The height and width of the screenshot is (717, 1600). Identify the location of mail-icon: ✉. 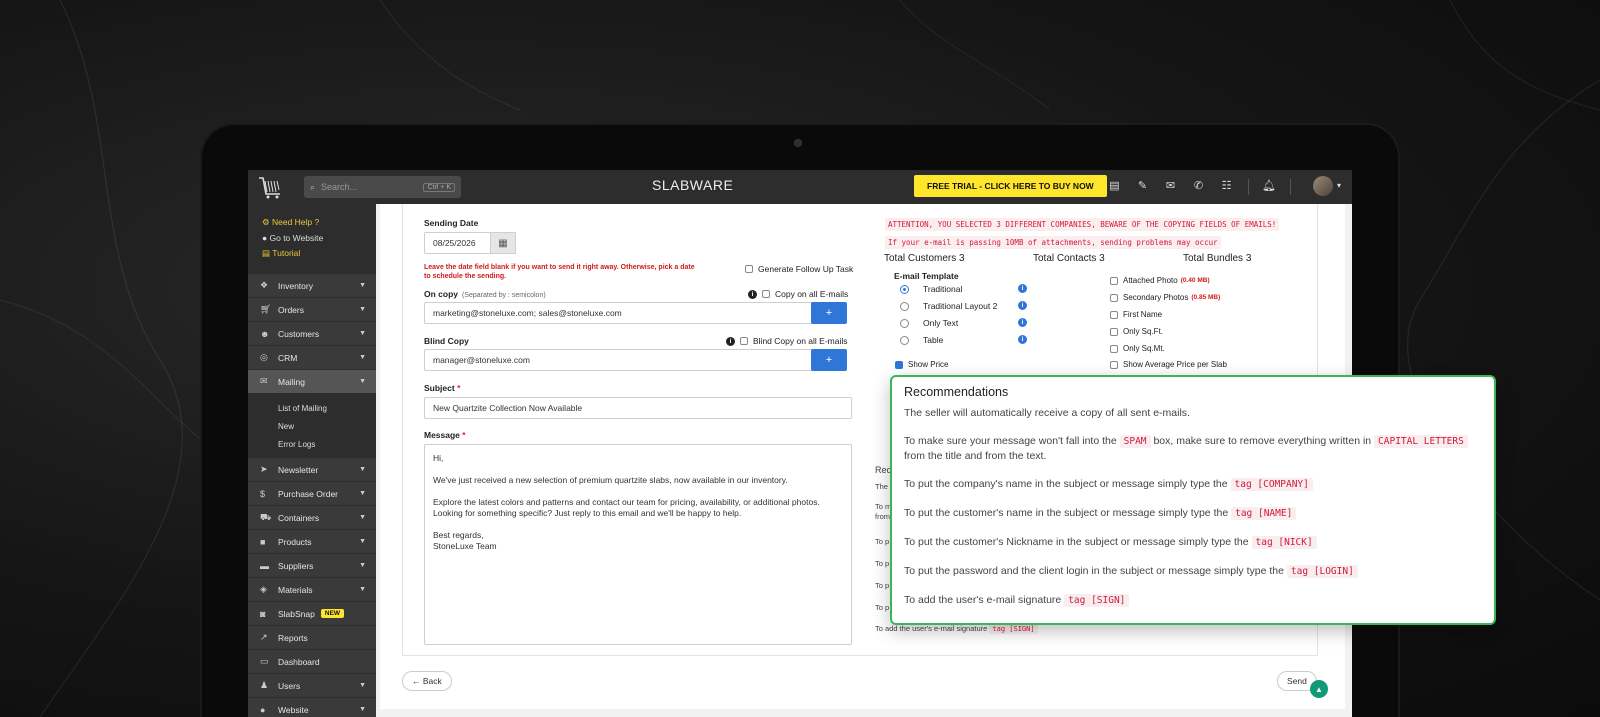
(1170, 186).